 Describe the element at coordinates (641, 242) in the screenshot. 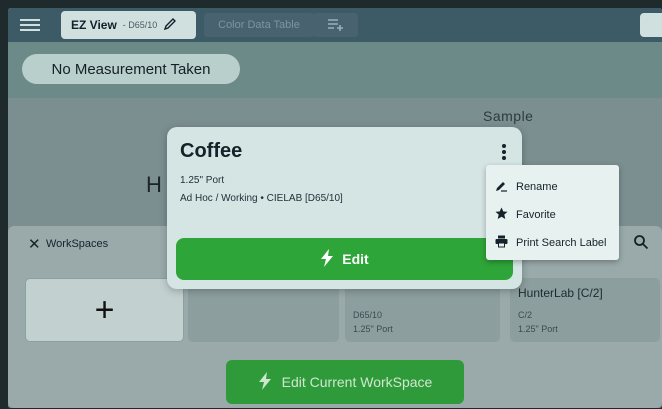

I see `search-icon` at that location.